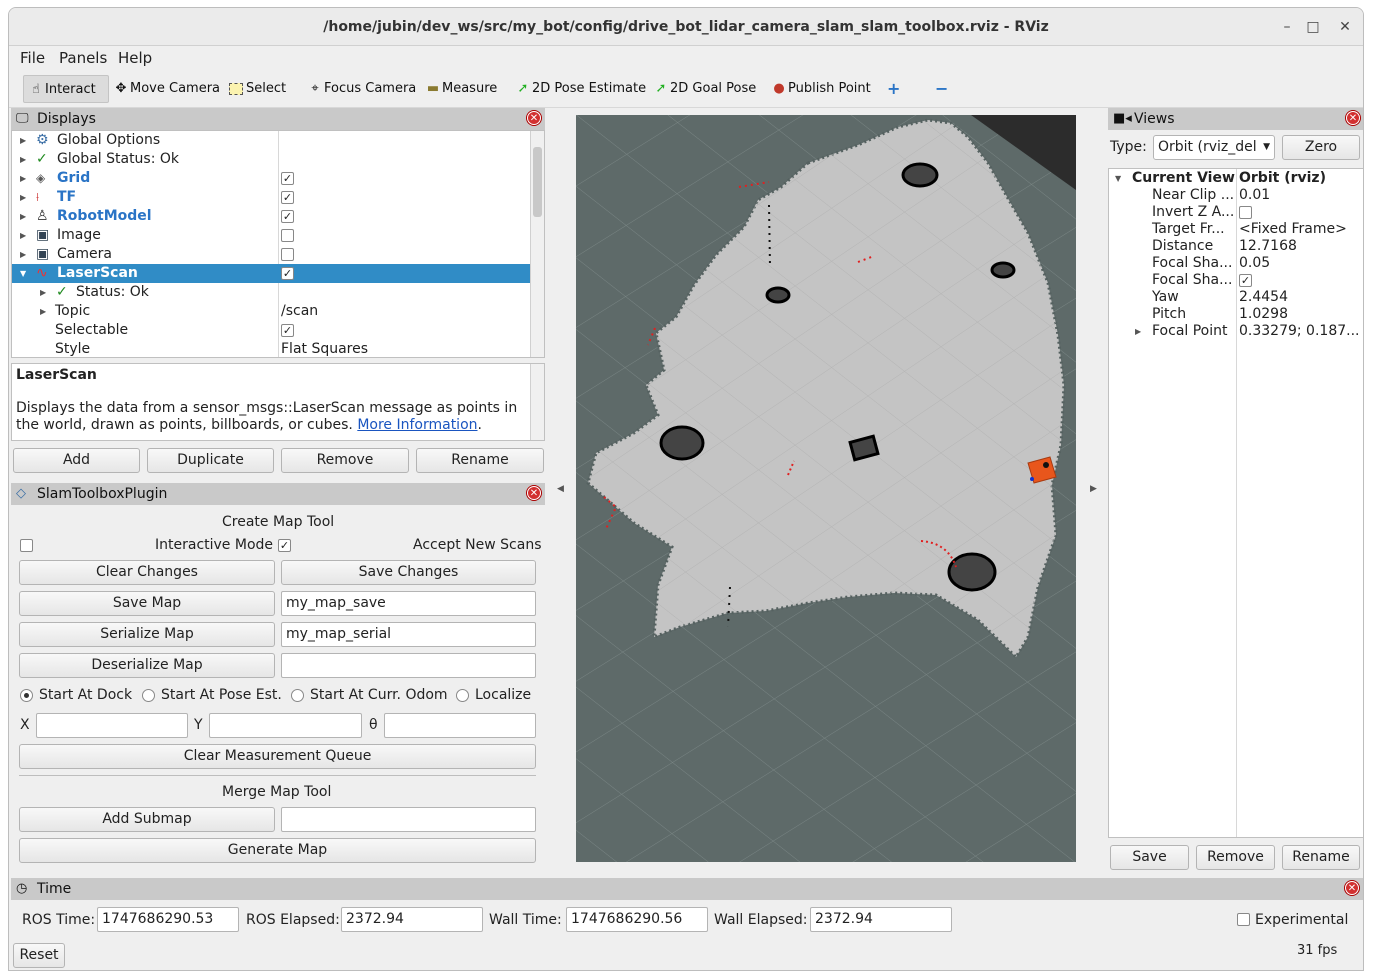 This screenshot has height=978, width=1373. What do you see at coordinates (324, 348) in the screenshot?
I see `style-value: Flat Squares` at bounding box center [324, 348].